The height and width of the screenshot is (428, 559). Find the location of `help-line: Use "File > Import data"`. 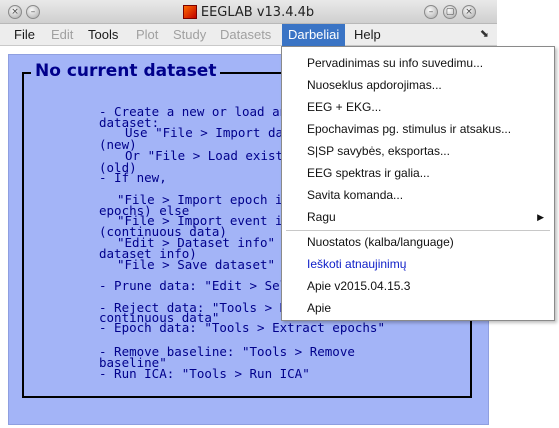

help-line: Use "File > Import data" is located at coordinates (215, 132).